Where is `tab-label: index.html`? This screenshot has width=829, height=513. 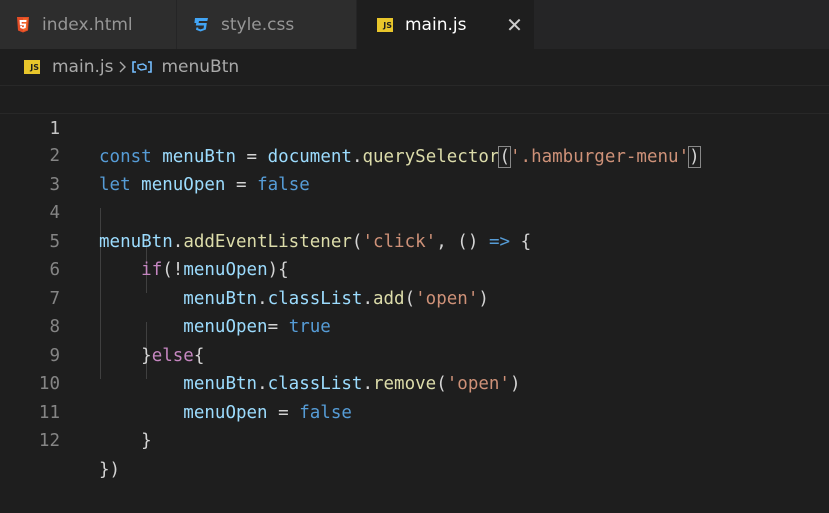 tab-label: index.html is located at coordinates (87, 24).